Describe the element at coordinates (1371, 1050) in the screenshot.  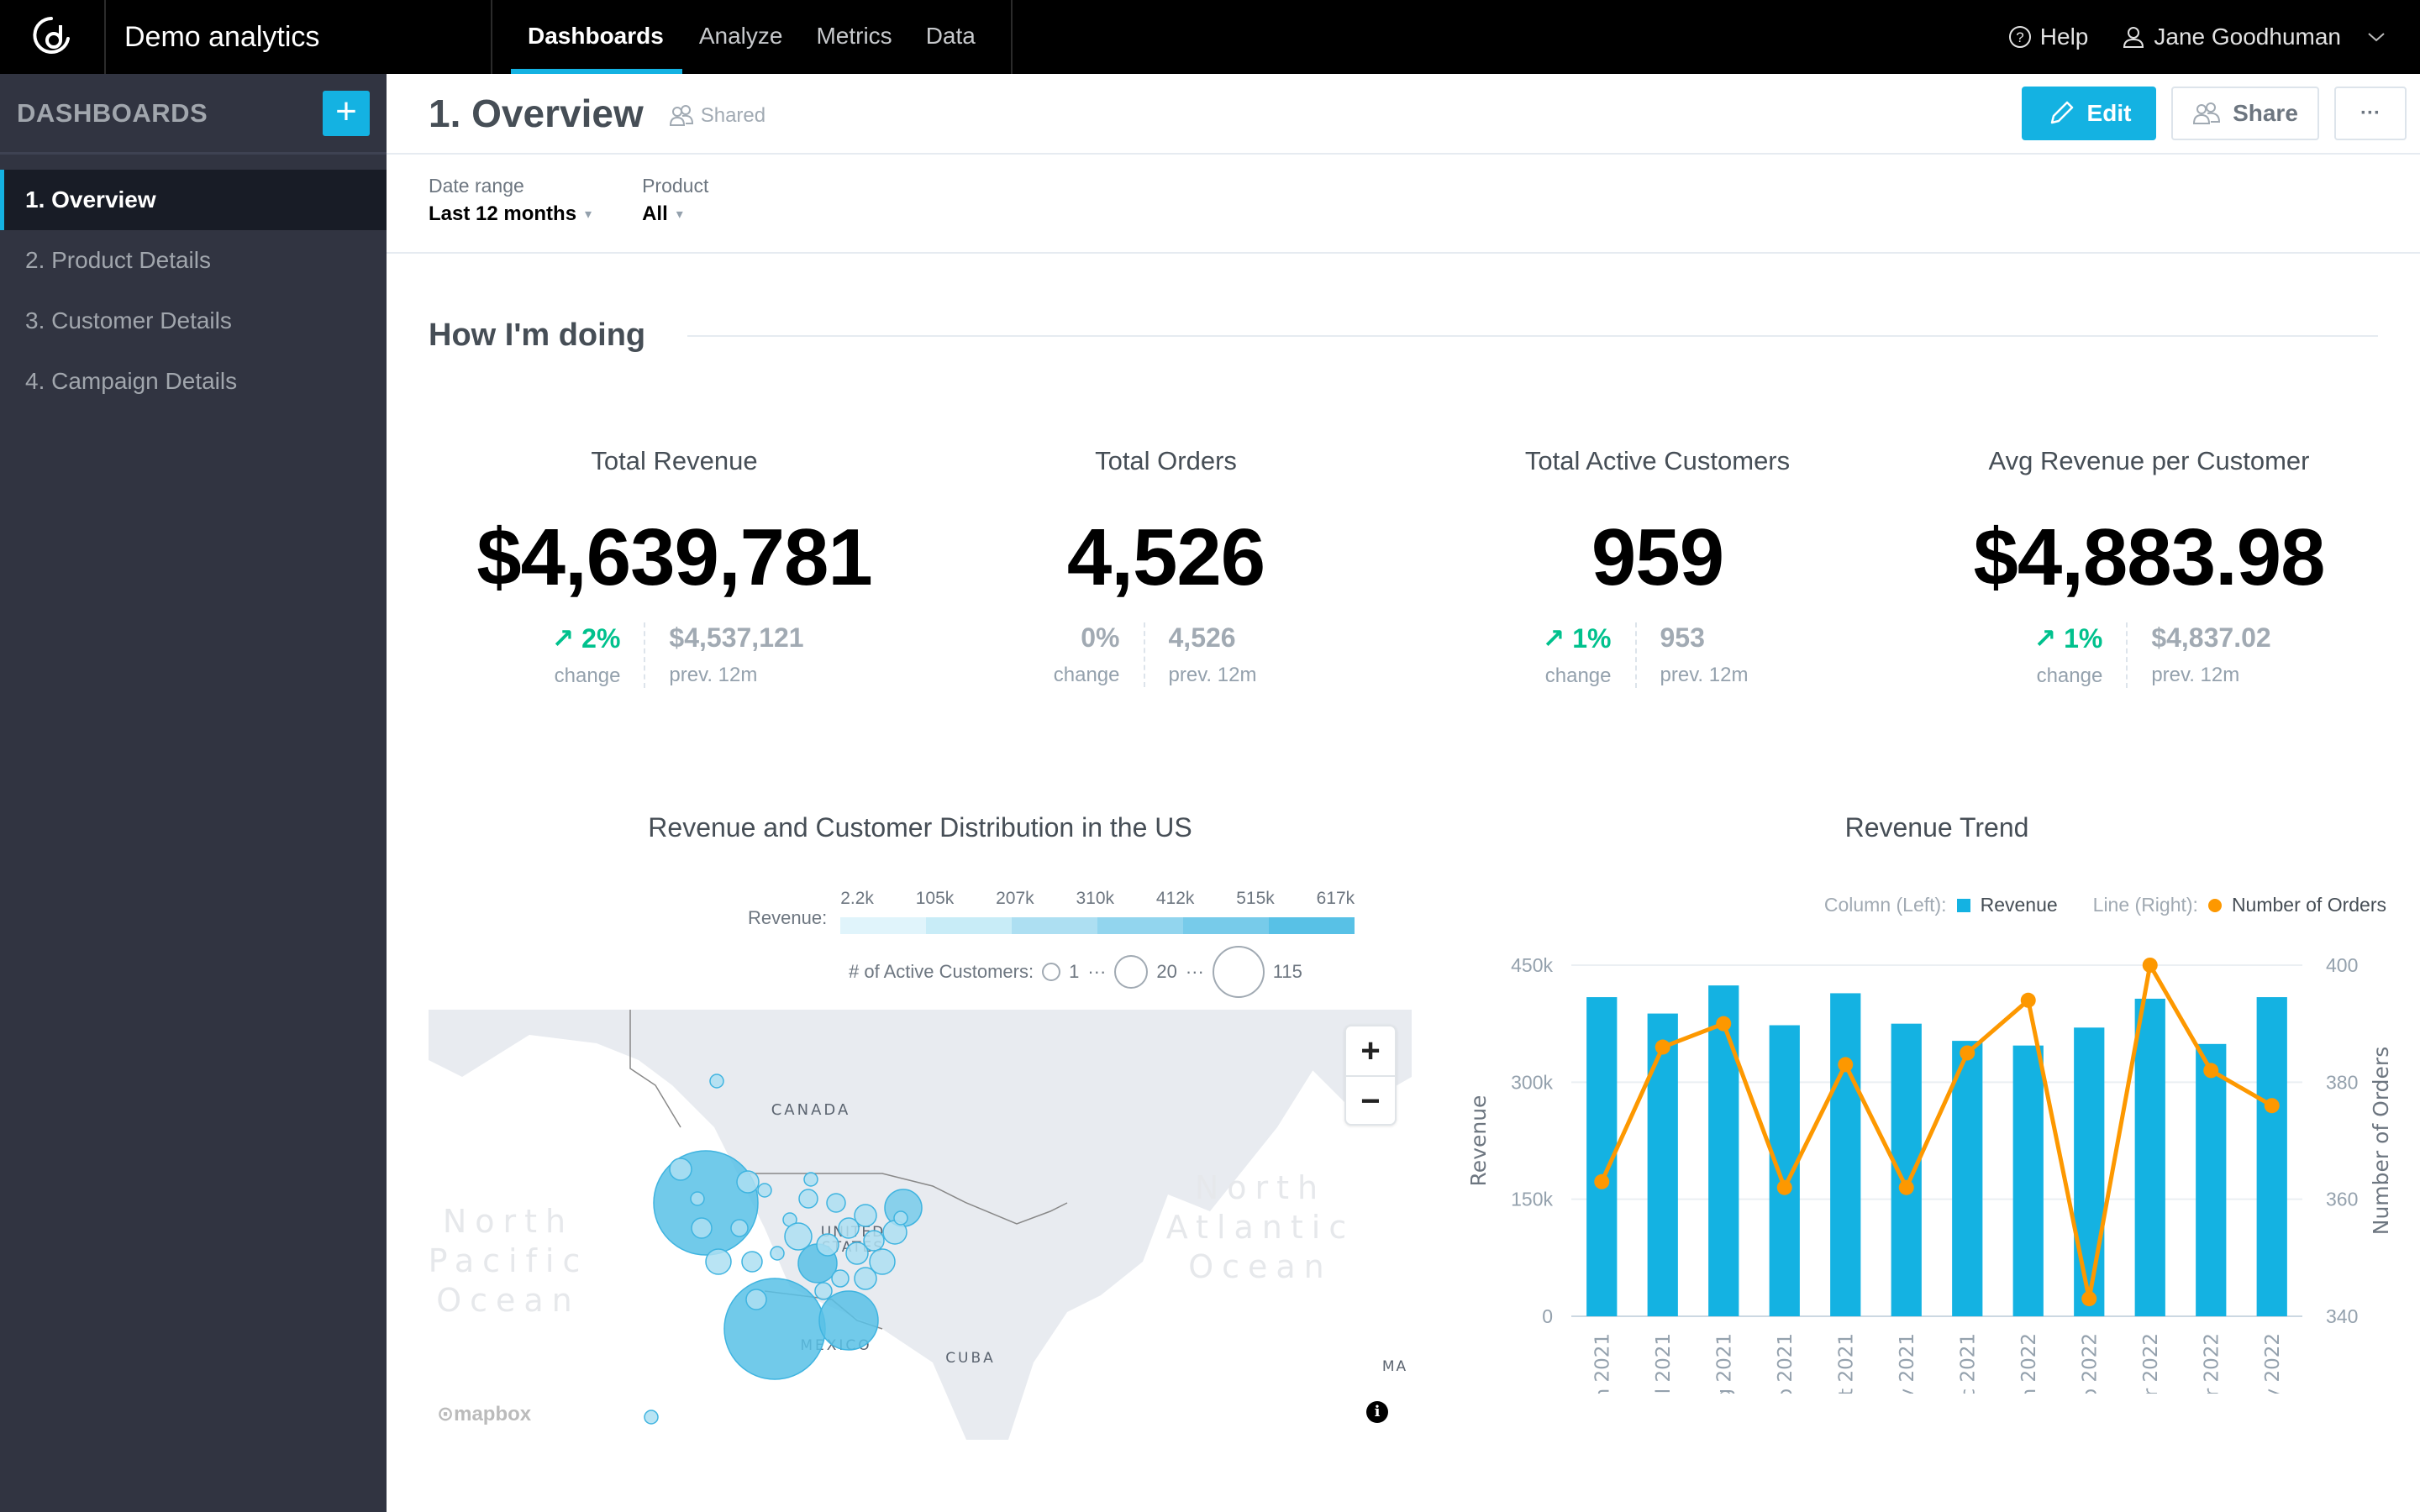
I see `zoom-in-button: +` at that location.